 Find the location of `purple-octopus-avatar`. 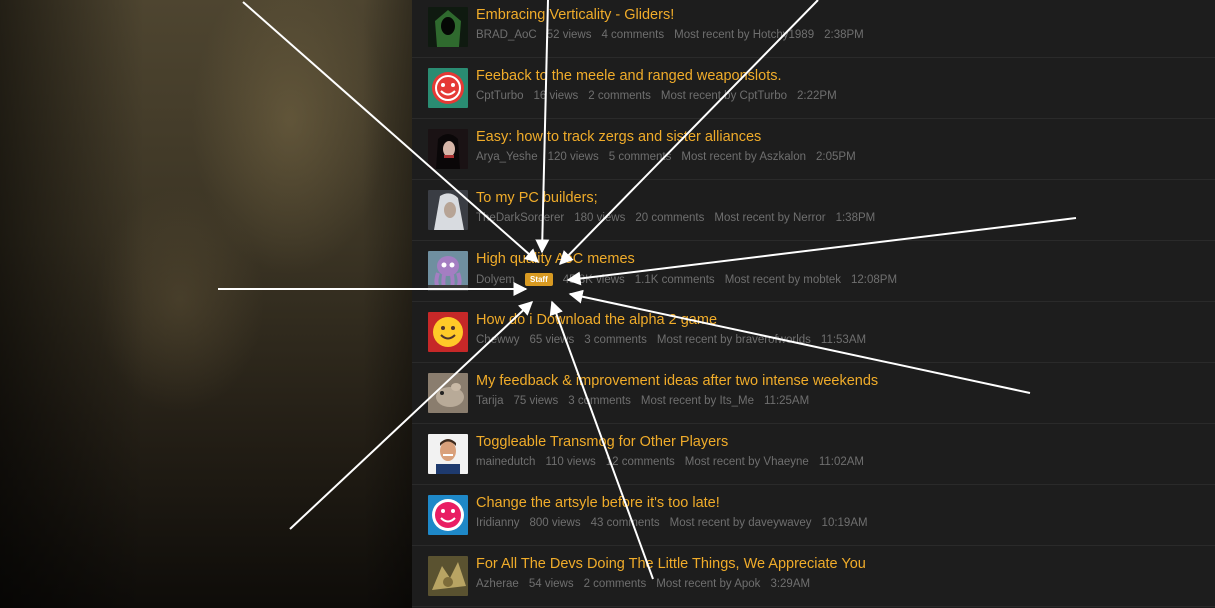

purple-octopus-avatar is located at coordinates (448, 271).